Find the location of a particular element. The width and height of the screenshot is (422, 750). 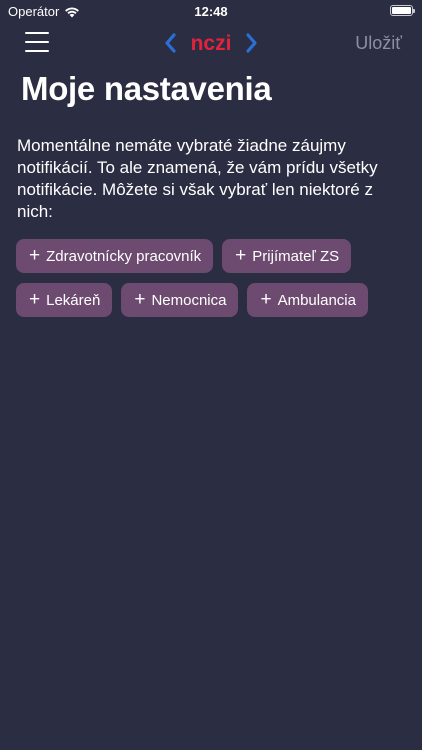

chip-label: Lekáreň is located at coordinates (73, 300).